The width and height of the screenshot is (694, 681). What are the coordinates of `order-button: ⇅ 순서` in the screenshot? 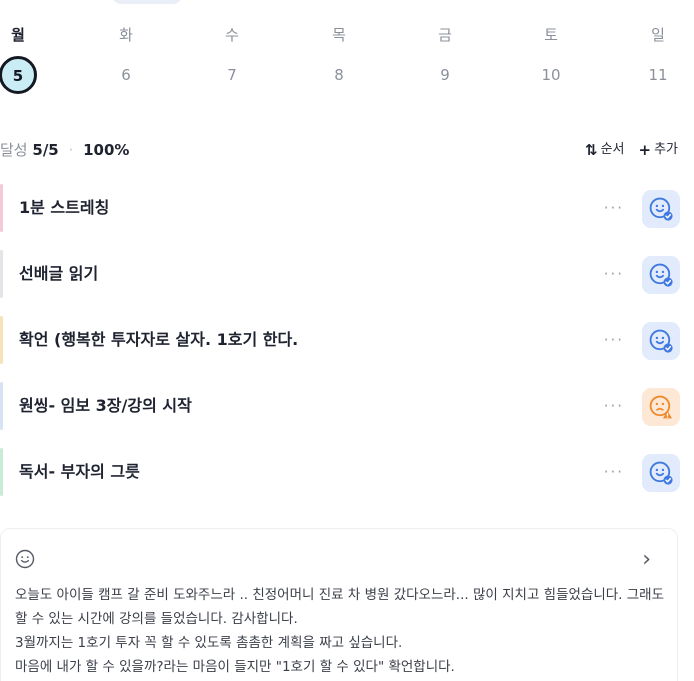 It's located at (605, 150).